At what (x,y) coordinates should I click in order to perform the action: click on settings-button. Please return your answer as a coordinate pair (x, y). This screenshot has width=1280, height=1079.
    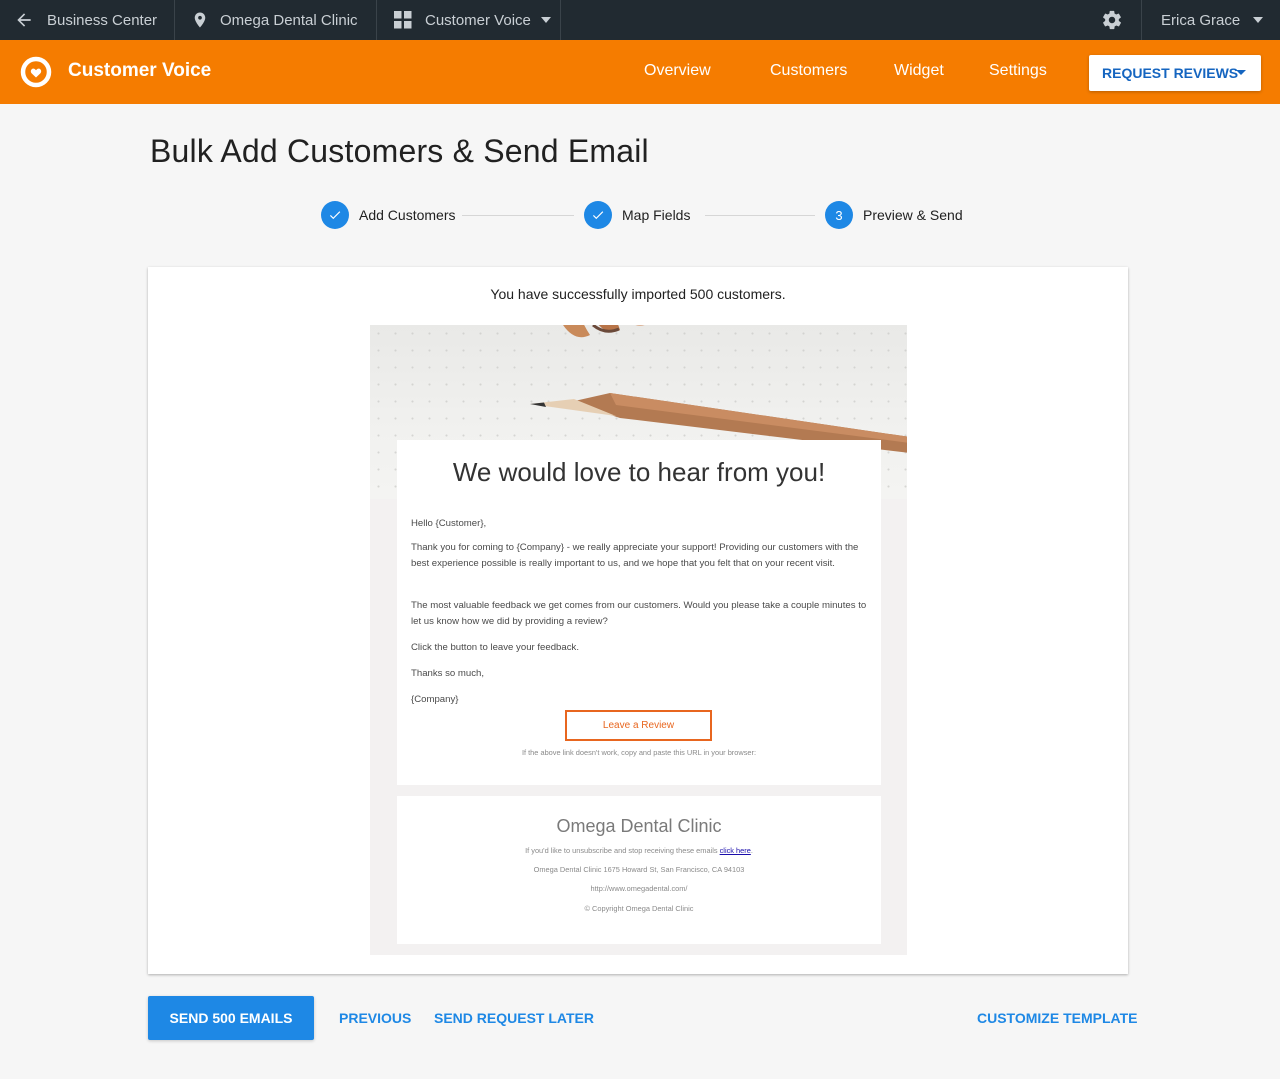
    Looking at the image, I should click on (1112, 20).